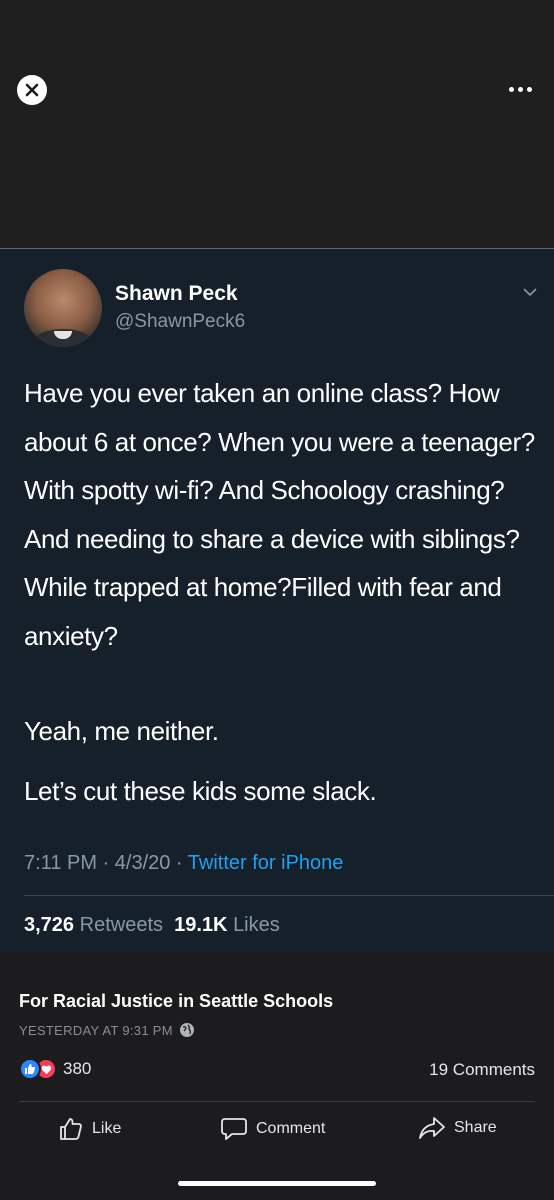 Image resolution: width=554 pixels, height=1200 pixels. Describe the element at coordinates (530, 292) in the screenshot. I see `chevron-down-icon` at that location.